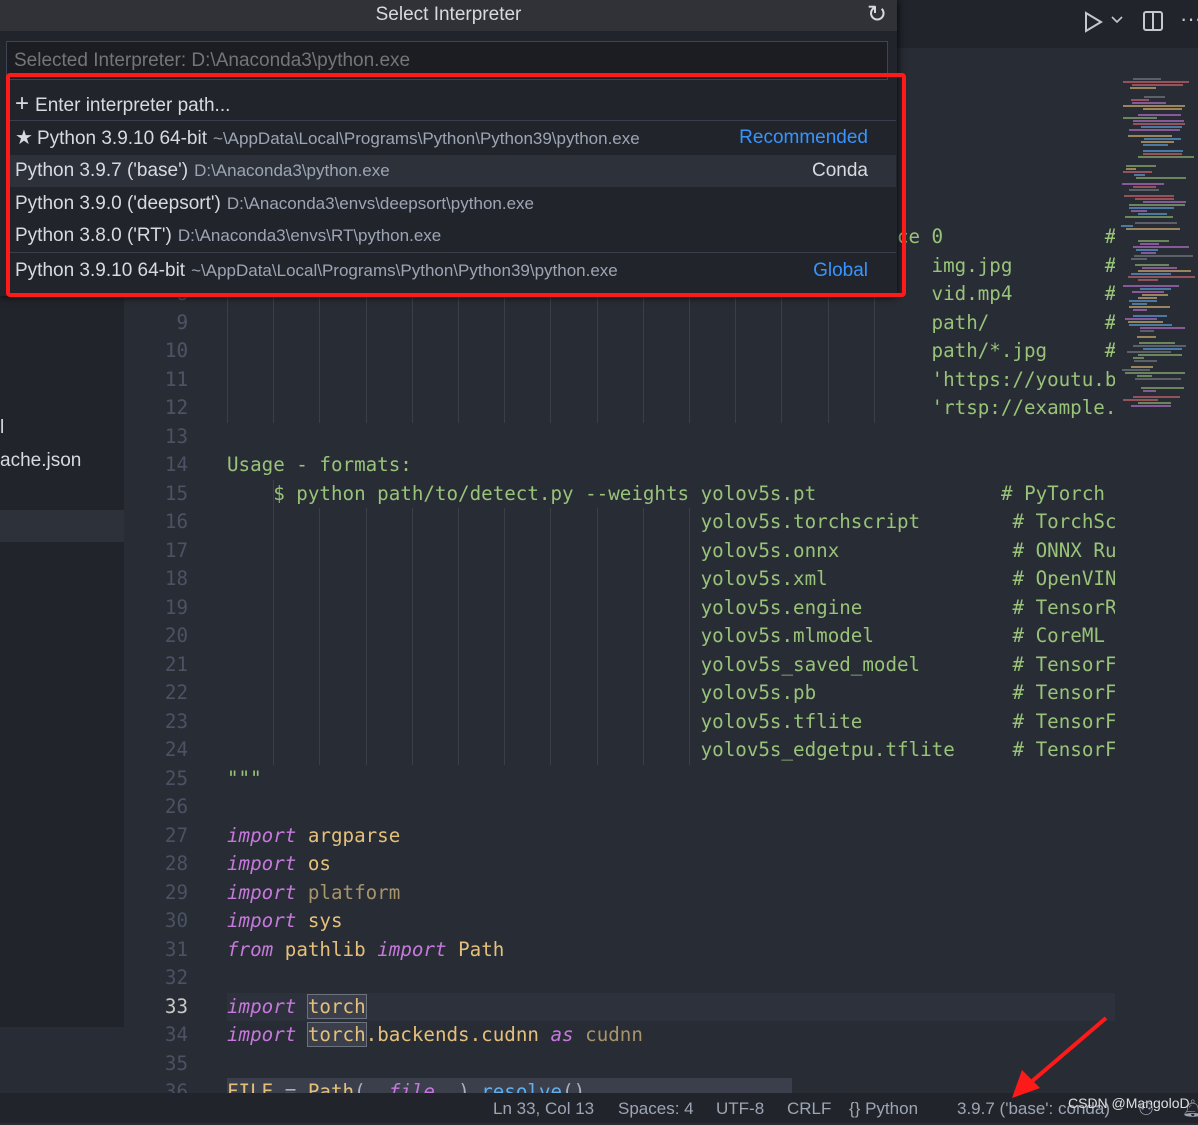 This screenshot has width=1198, height=1125. What do you see at coordinates (1060, 1057) in the screenshot?
I see `annotation-arrow` at bounding box center [1060, 1057].